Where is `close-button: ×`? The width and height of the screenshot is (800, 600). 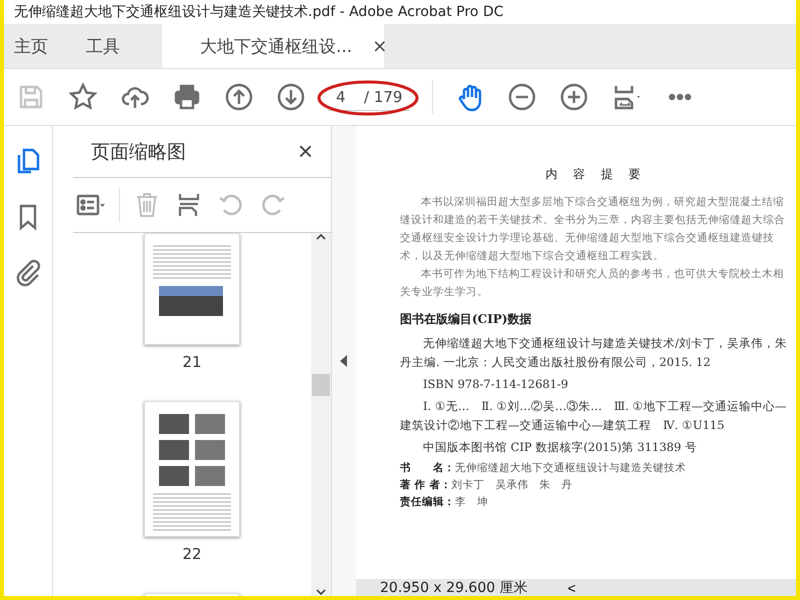
close-button: × is located at coordinates (305, 151).